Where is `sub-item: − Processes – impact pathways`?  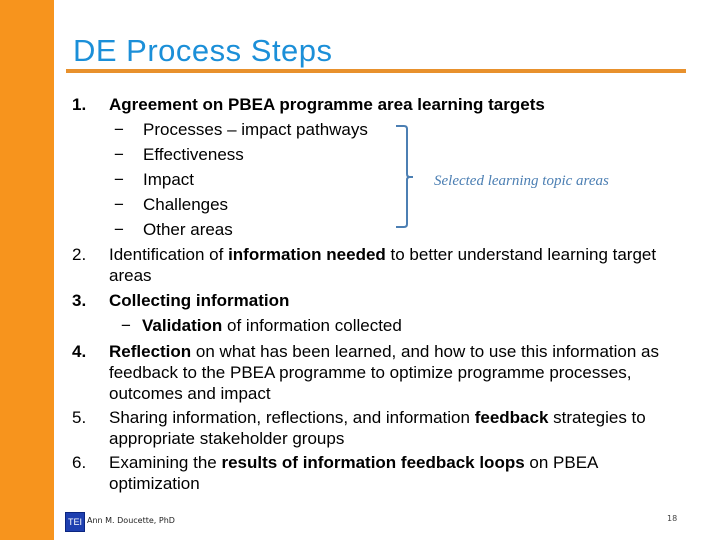 sub-item: − Processes – impact pathways is located at coordinates (377, 129).